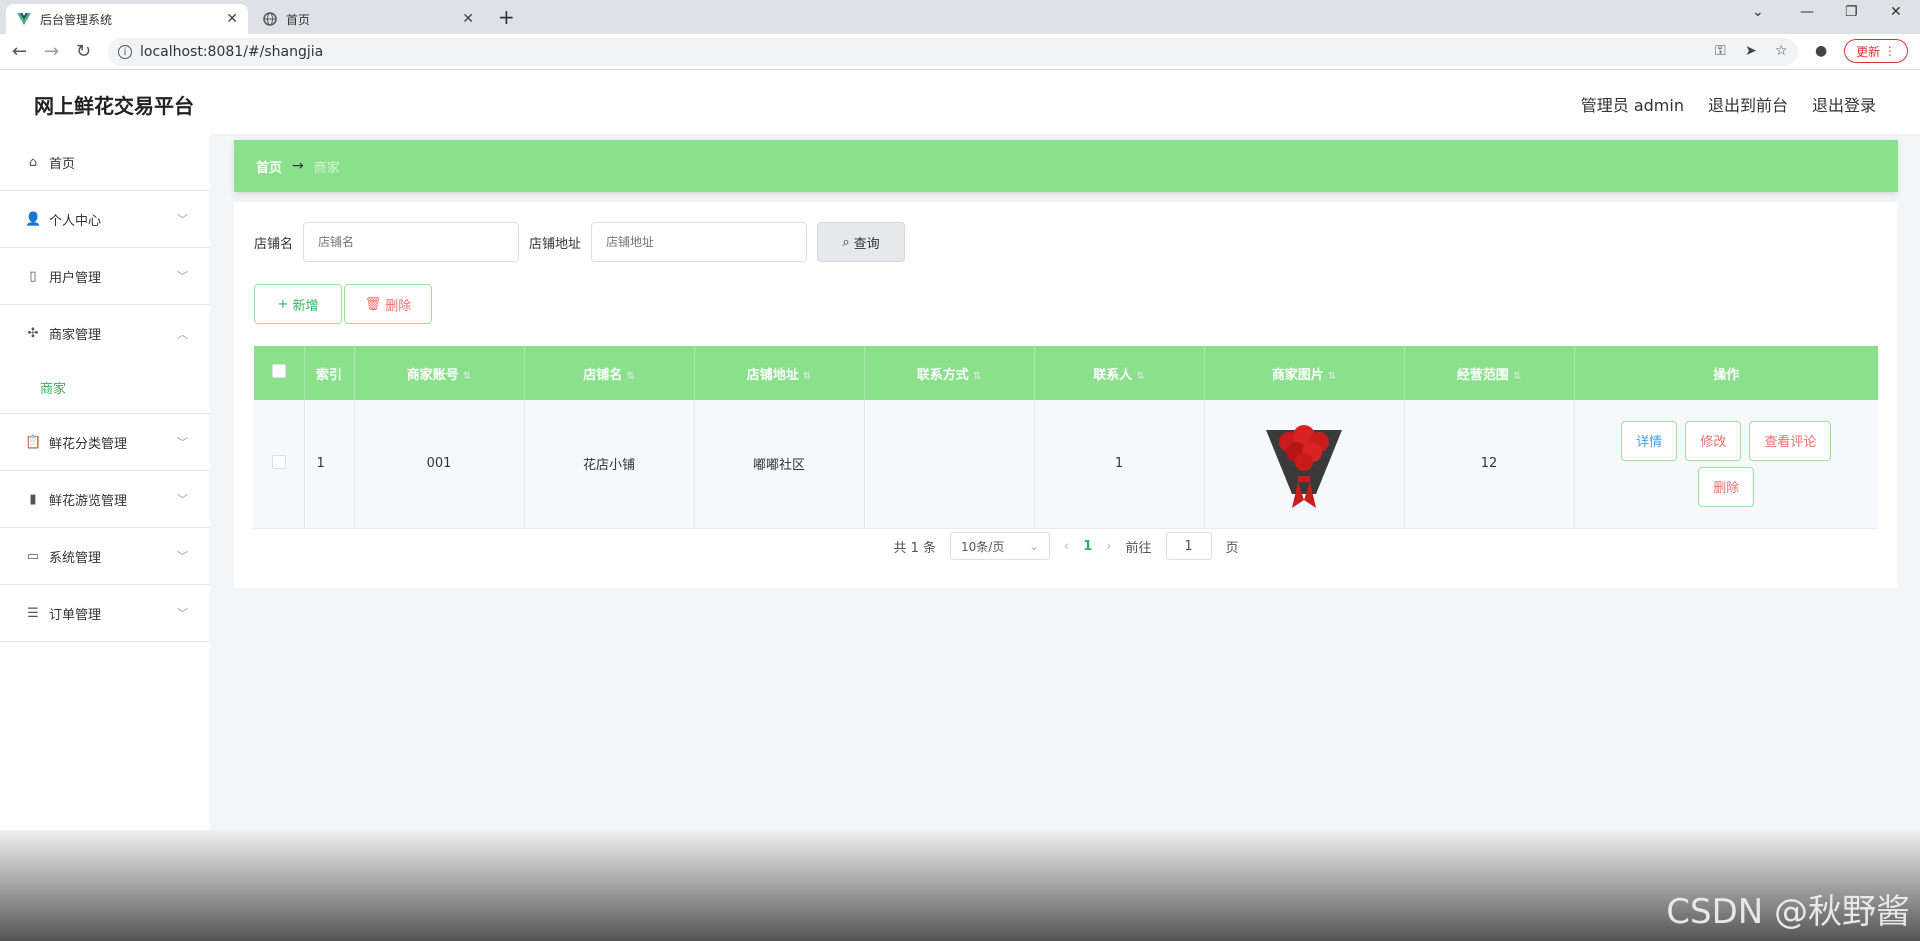 Image resolution: width=1920 pixels, height=941 pixels. Describe the element at coordinates (270, 19) in the screenshot. I see `globe-icon` at that location.